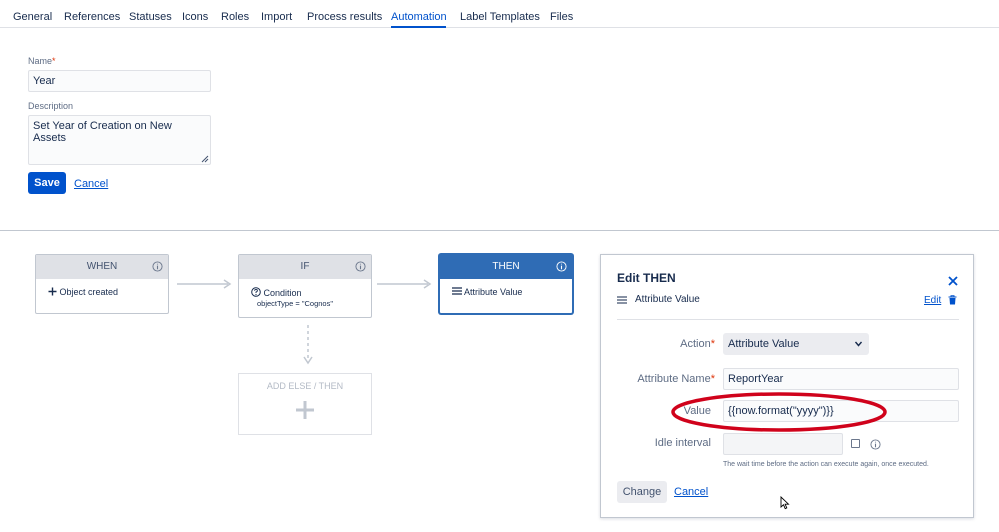  Describe the element at coordinates (561, 17) in the screenshot. I see `tab-files: Files` at that location.